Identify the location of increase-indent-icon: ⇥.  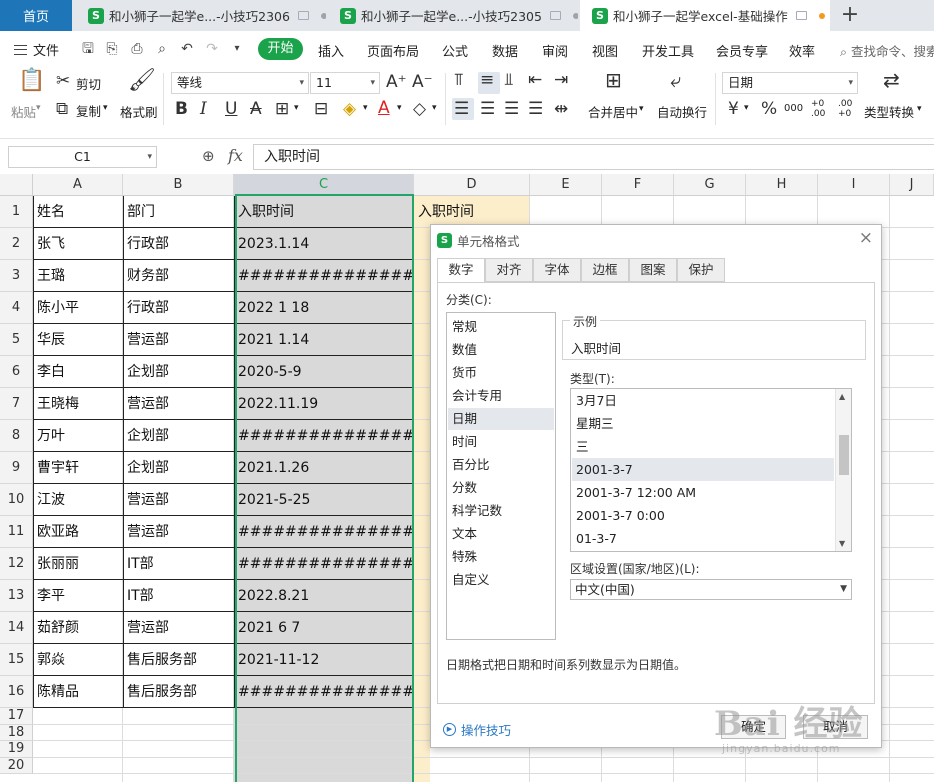
(561, 80).